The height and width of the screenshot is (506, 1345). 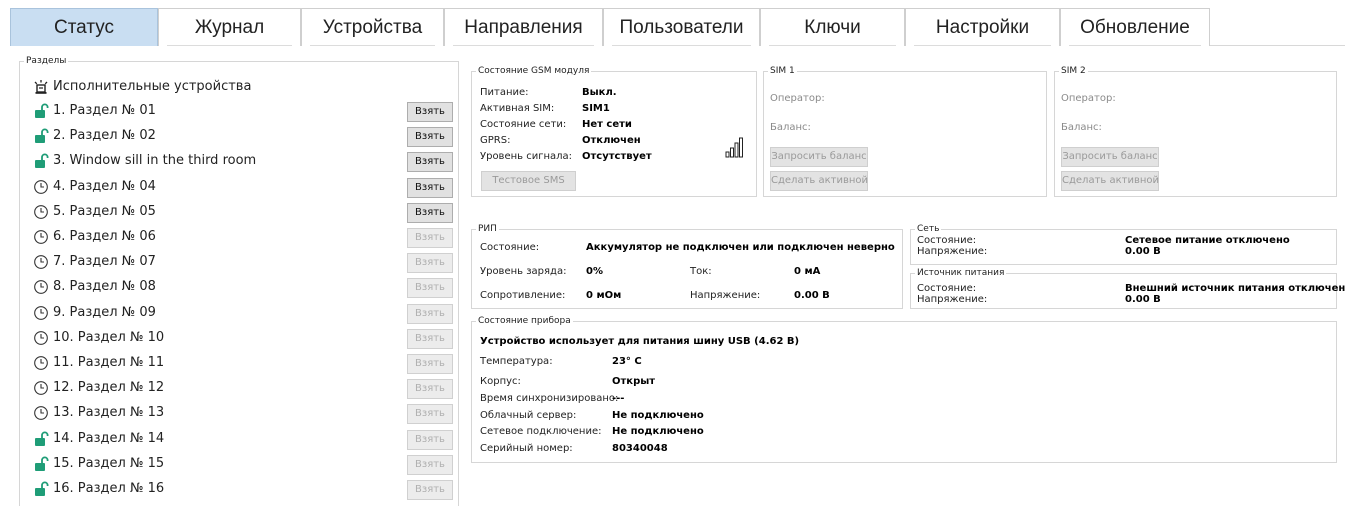 I want to click on device-sync-label: Время синхронизировано:, so click(x=549, y=398).